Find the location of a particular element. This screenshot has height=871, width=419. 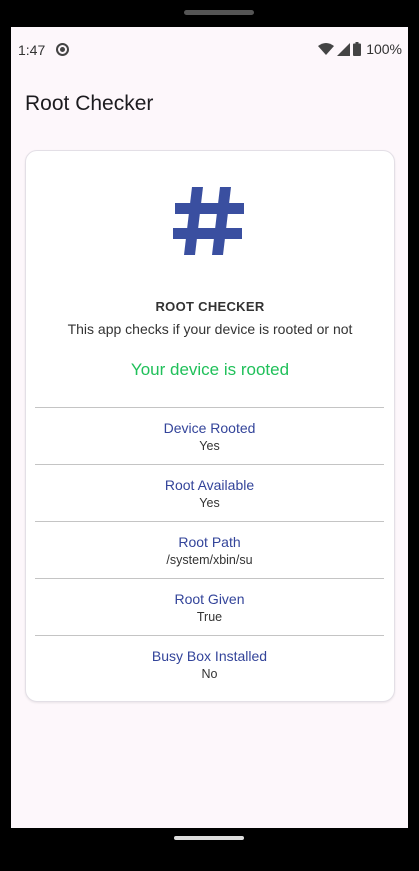

signal-icon is located at coordinates (344, 49).